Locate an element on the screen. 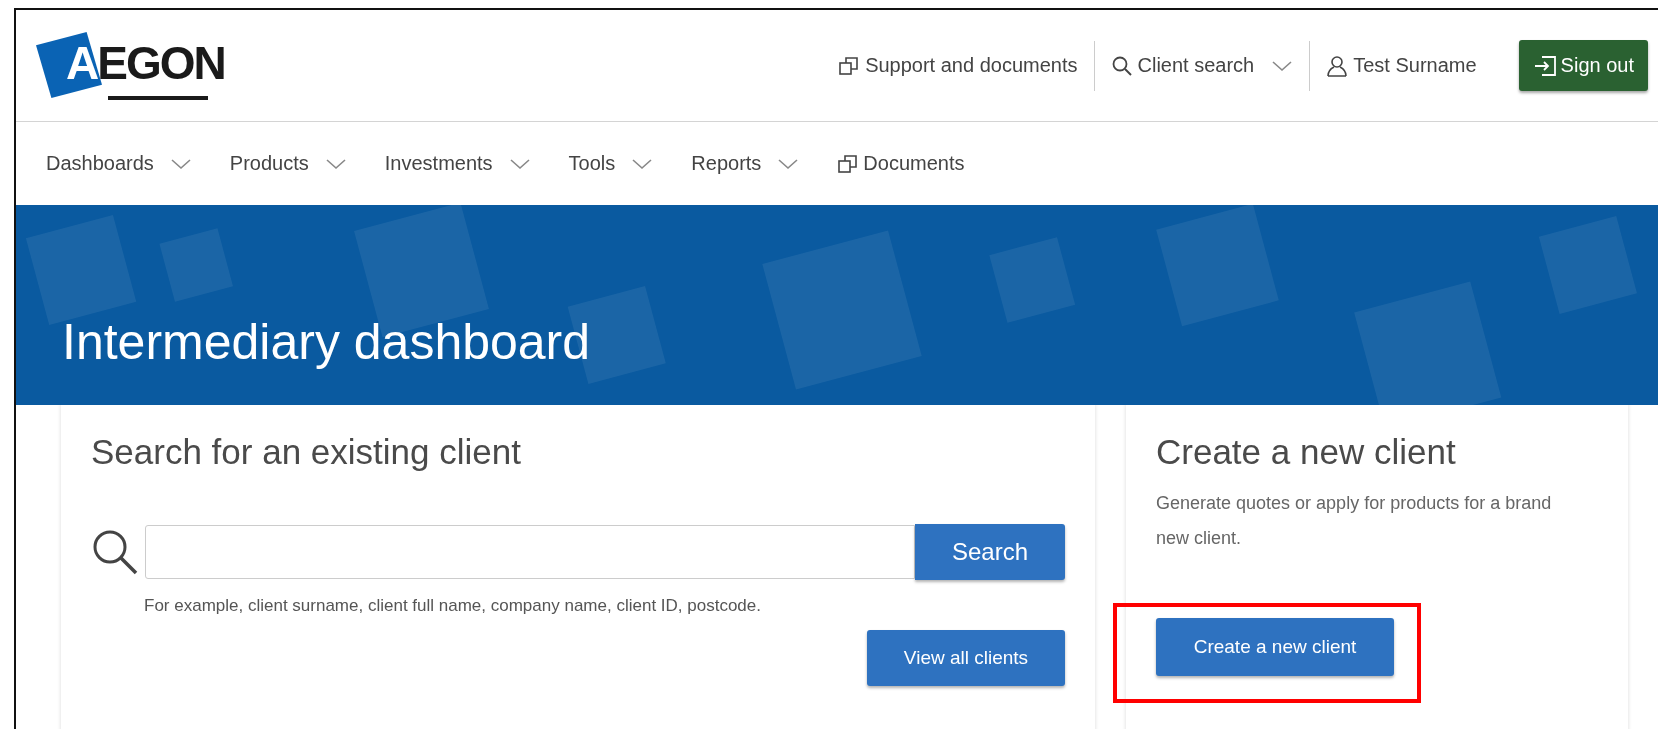 Image resolution: width=1658 pixels, height=731 pixels. nav-menu-item: Documents is located at coordinates (901, 163).